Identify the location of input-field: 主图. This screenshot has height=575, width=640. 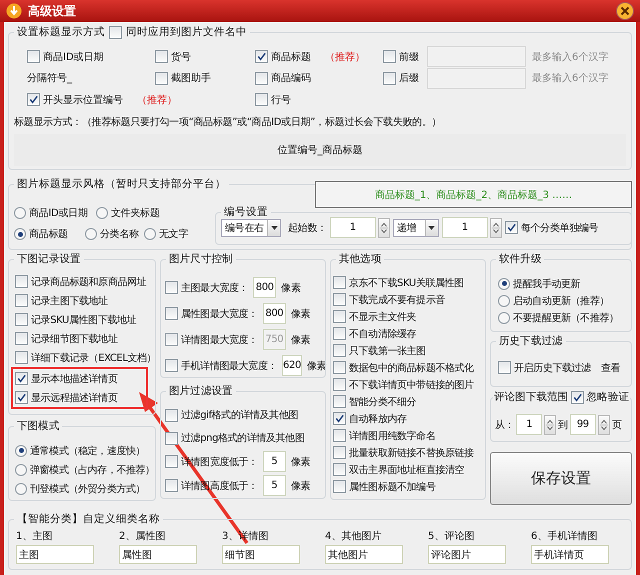
(55, 554).